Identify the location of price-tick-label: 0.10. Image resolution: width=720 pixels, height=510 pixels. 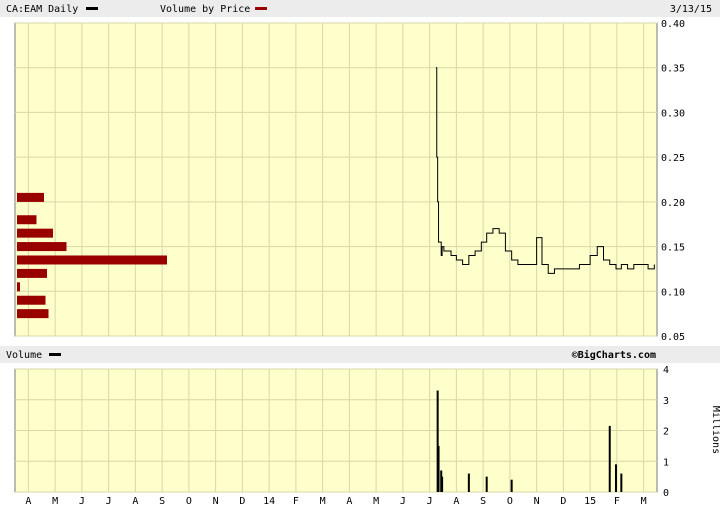
(673, 292).